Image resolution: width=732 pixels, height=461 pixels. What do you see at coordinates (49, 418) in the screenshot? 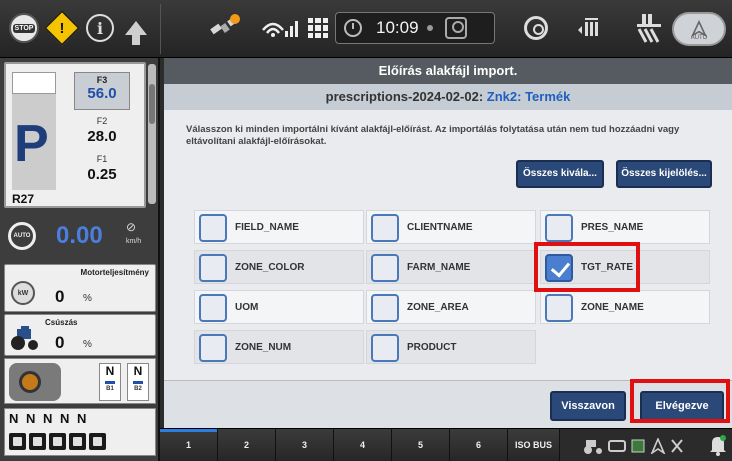
I see `valve-states: N N N N N` at bounding box center [49, 418].